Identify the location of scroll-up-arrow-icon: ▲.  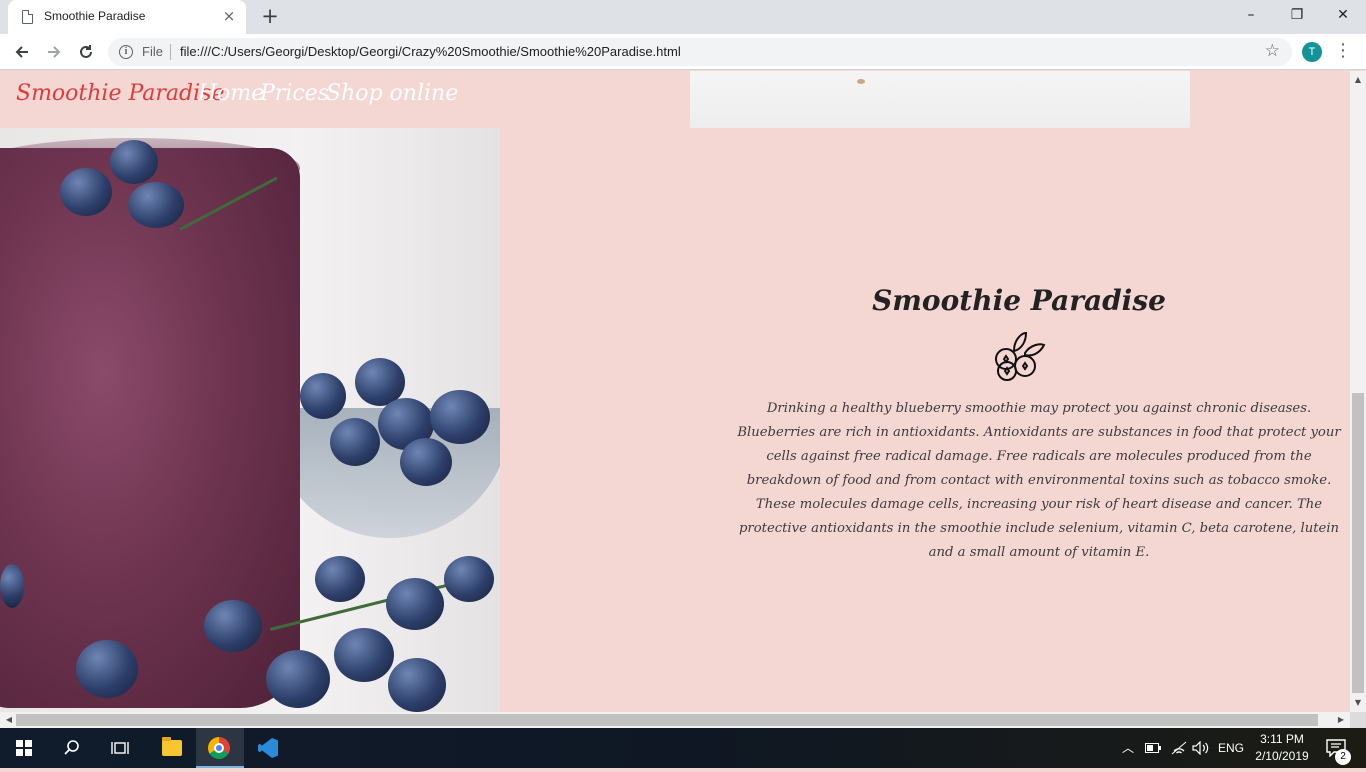
(1358, 80).